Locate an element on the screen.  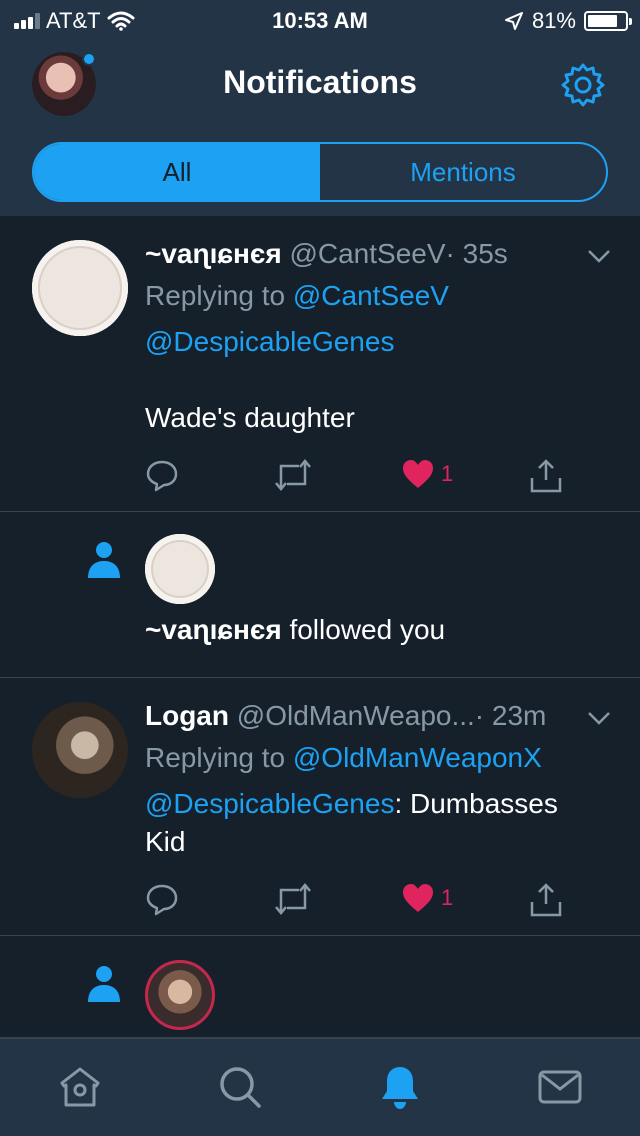
tweet-text-line1: @DespicableGenes: Dumbasses is located at coordinates (351, 804).